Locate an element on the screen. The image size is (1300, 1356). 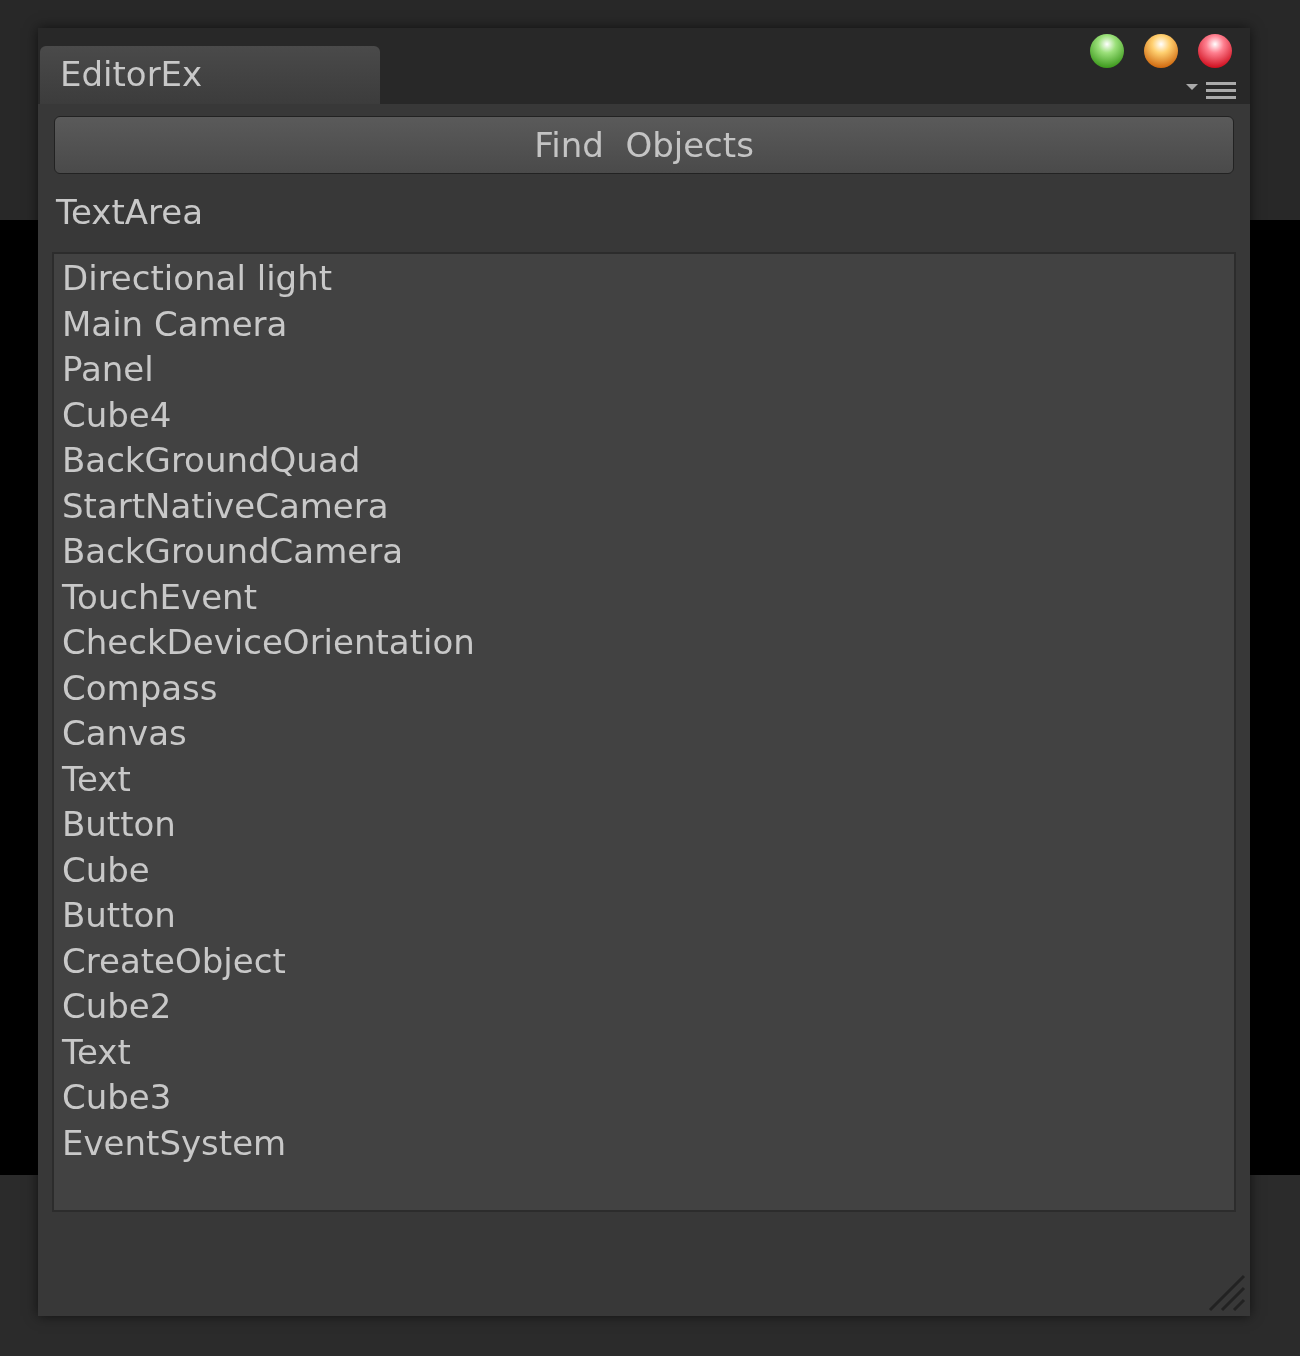
text-line: Compass is located at coordinates (140, 688).